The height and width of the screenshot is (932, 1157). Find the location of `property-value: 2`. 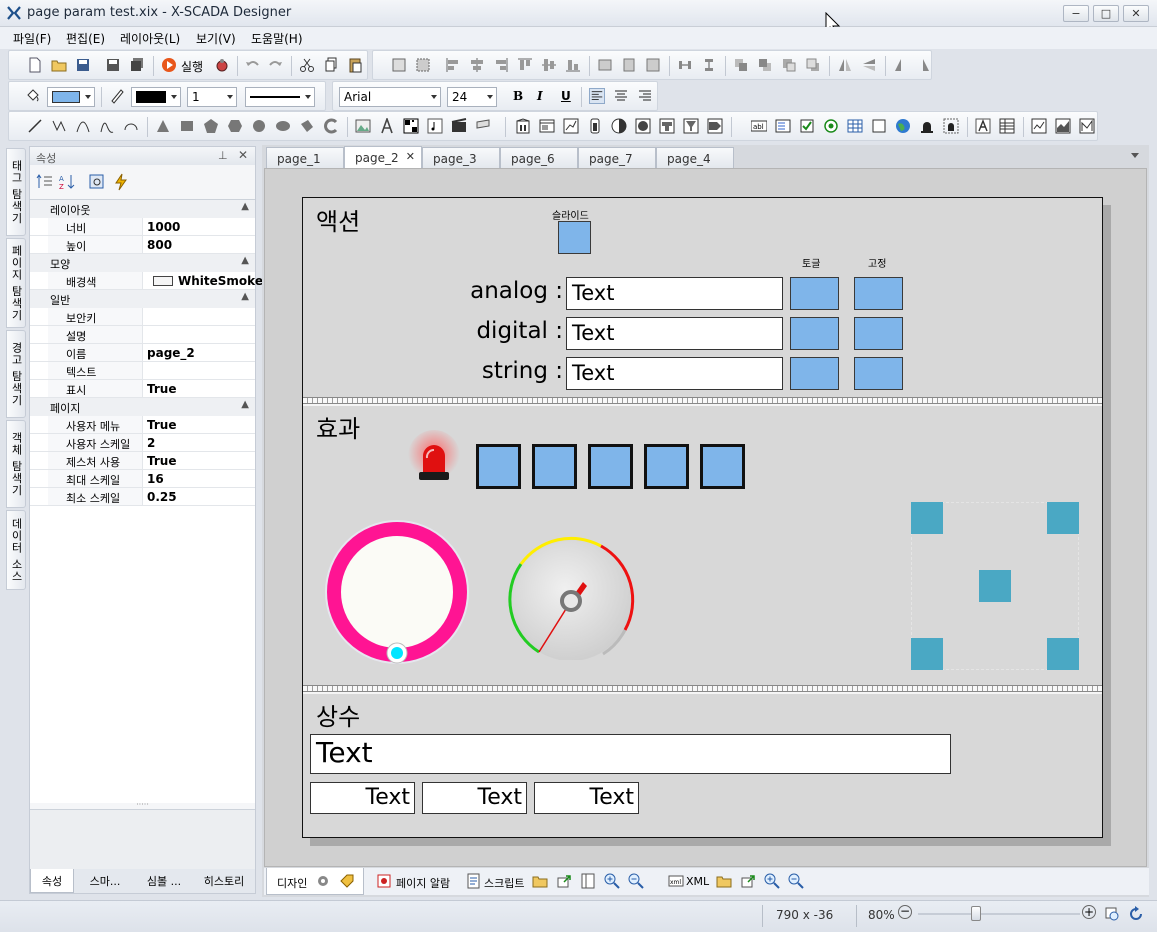

property-value: 2 is located at coordinates (151, 443).